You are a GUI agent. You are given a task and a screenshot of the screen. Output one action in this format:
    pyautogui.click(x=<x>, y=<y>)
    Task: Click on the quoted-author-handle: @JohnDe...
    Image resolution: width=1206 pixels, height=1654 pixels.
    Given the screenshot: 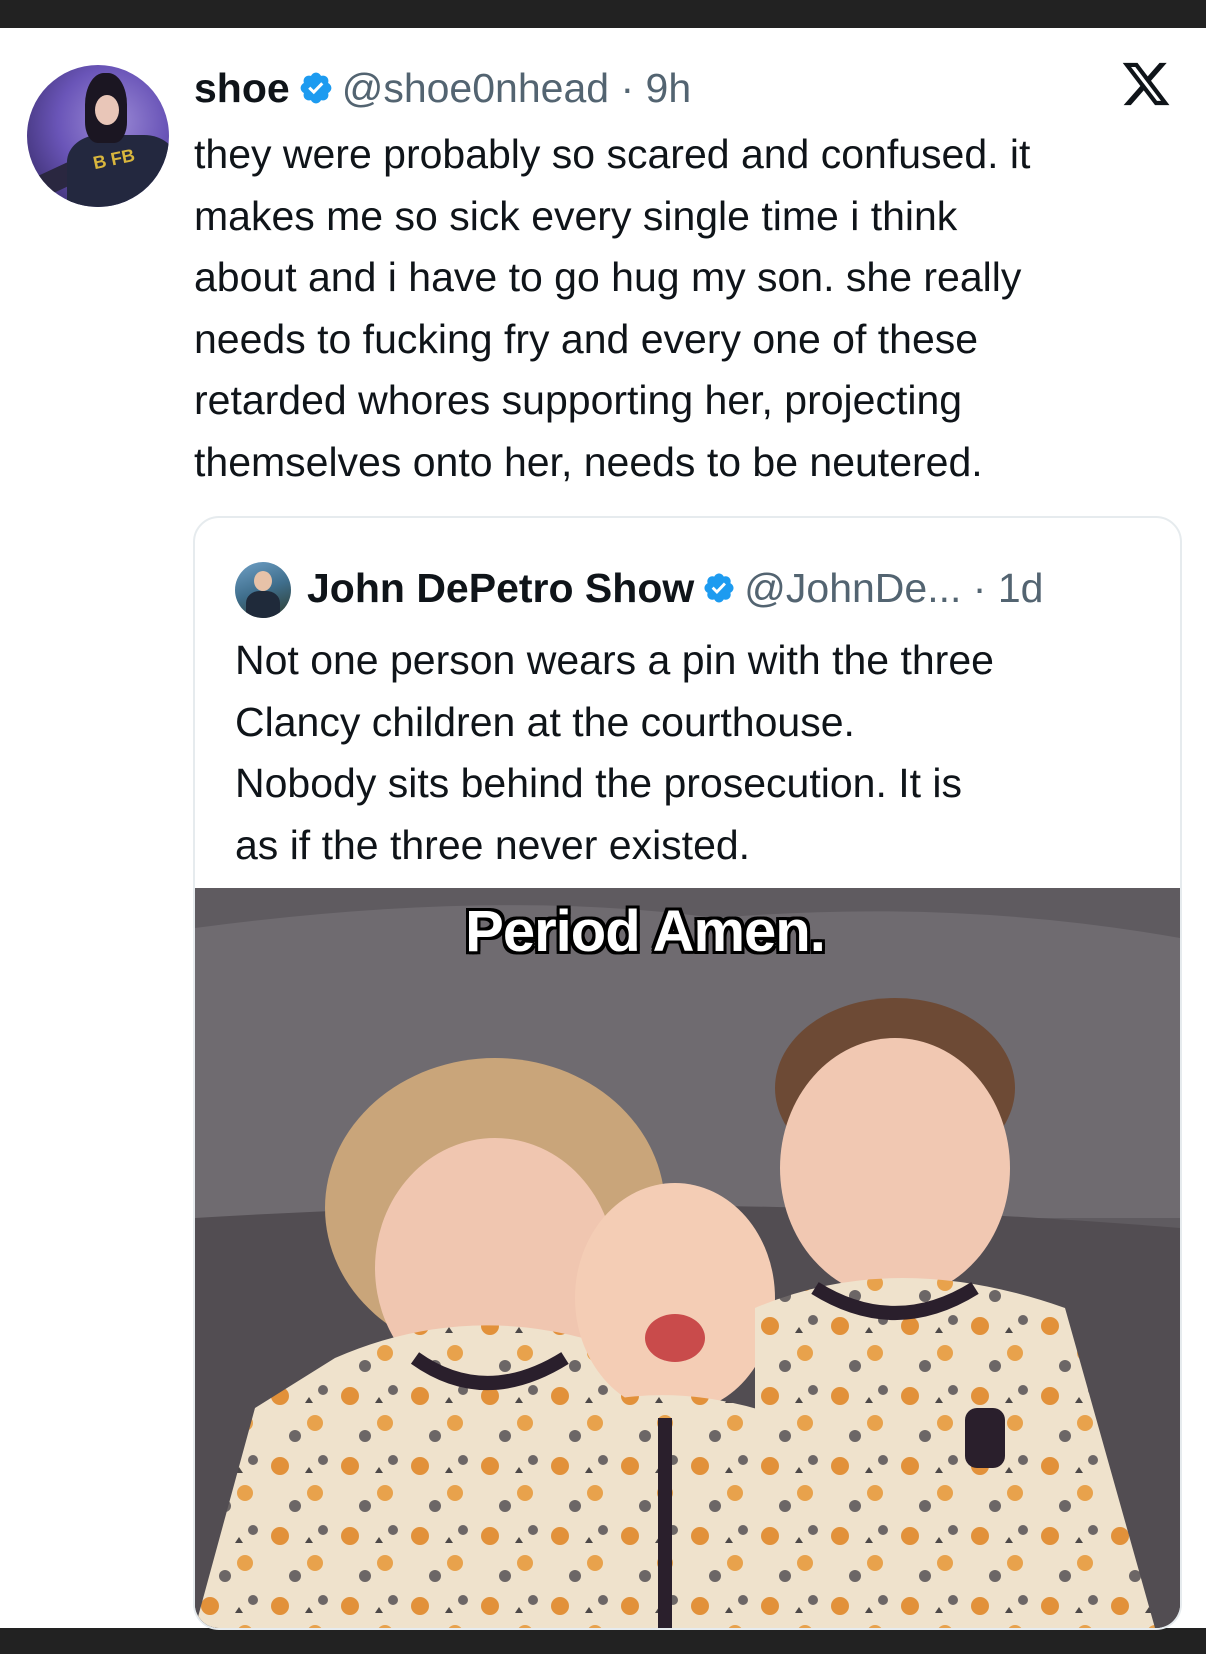 What is the action you would take?
    pyautogui.click(x=852, y=588)
    